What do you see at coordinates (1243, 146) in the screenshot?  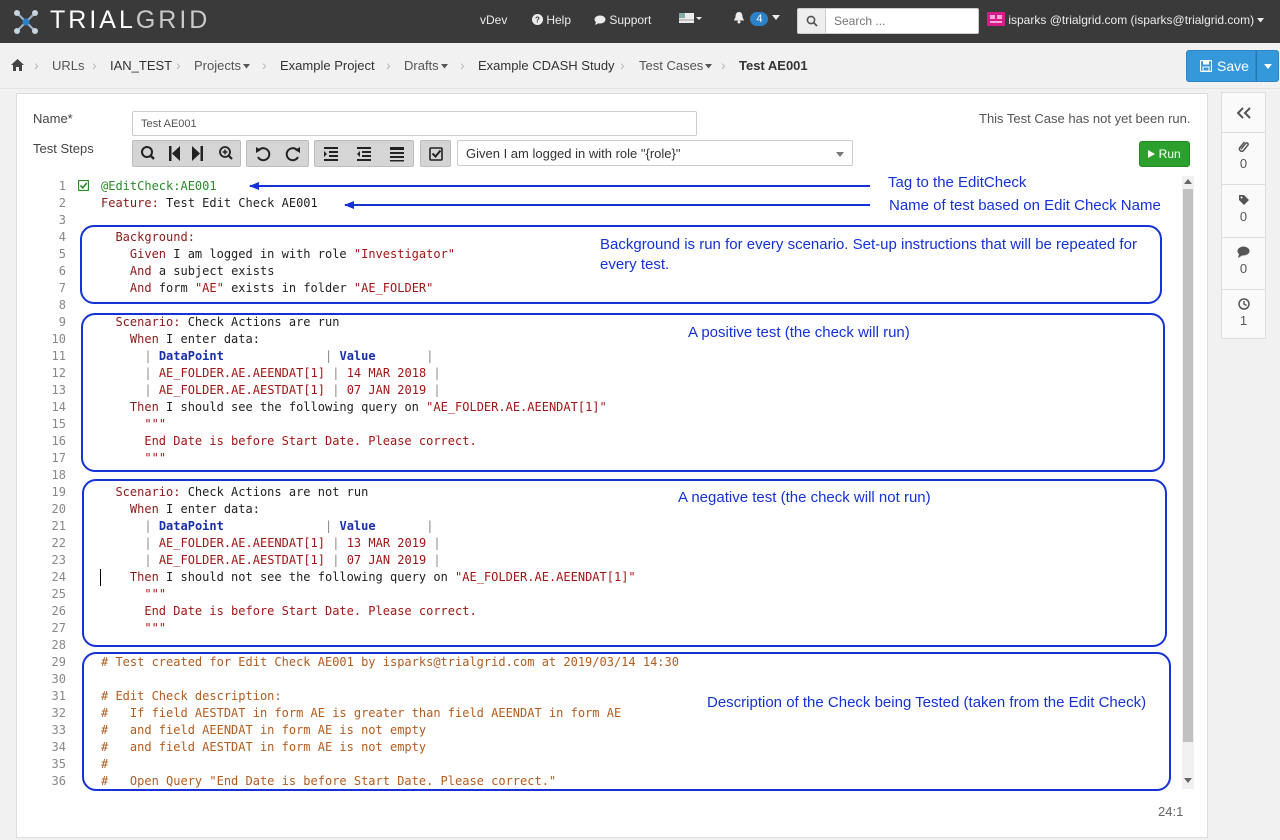 I see `paperclip-icon` at bounding box center [1243, 146].